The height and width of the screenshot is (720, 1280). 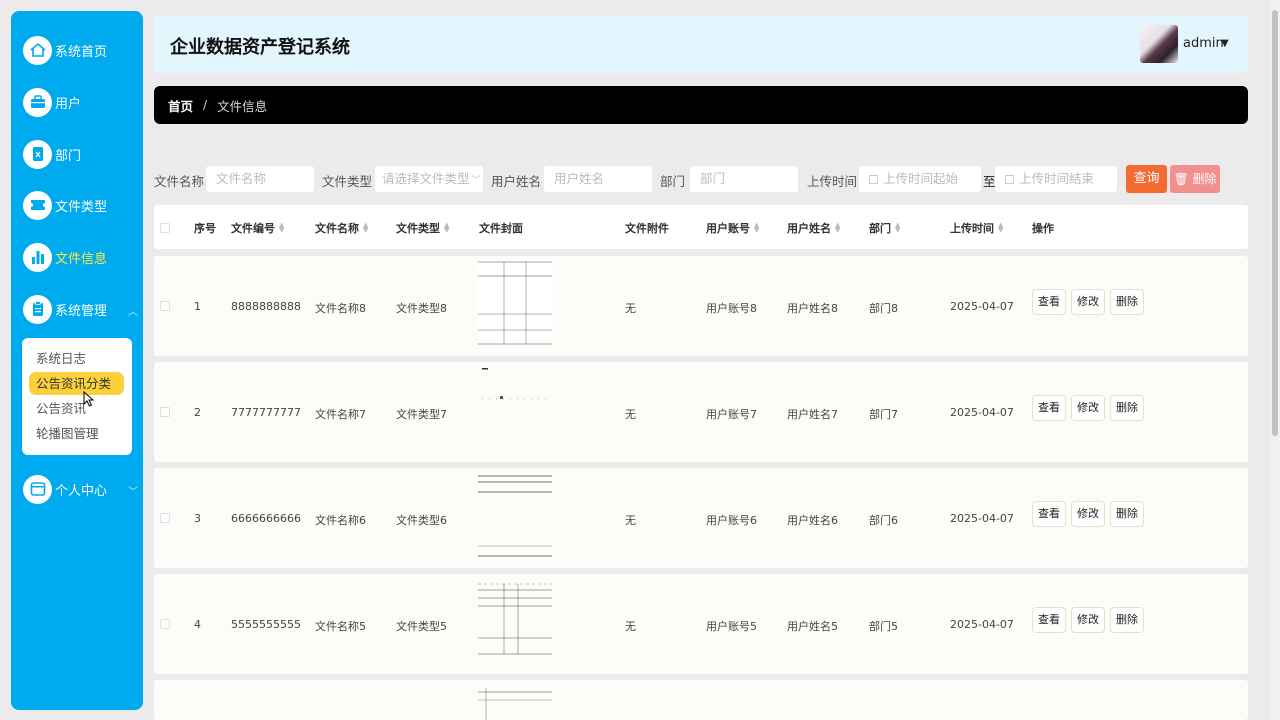 I want to click on sidebar-item-label: 系统管理, so click(x=81, y=311).